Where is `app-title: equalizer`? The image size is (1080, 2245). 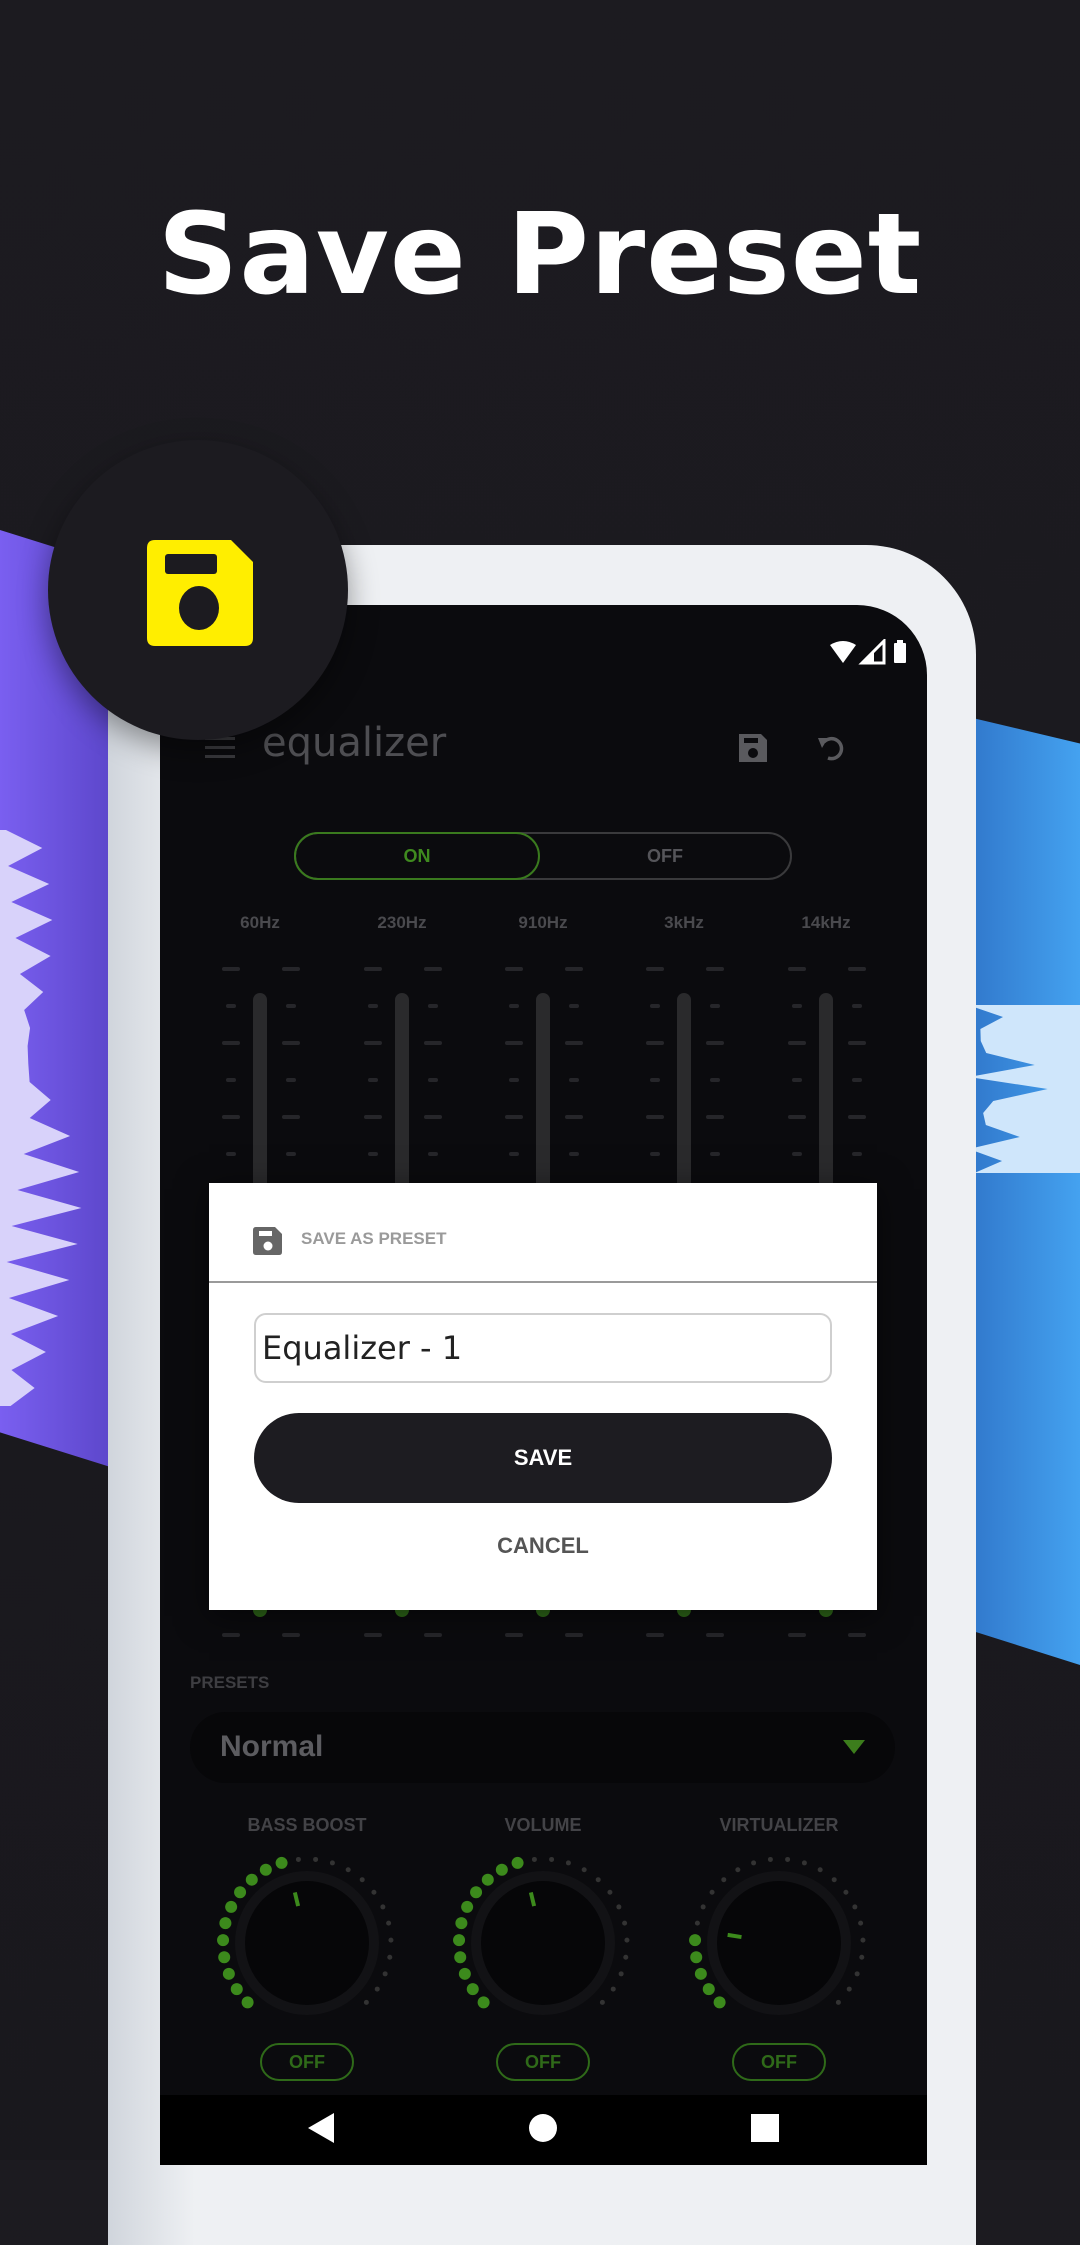
app-title: equalizer is located at coordinates (354, 743).